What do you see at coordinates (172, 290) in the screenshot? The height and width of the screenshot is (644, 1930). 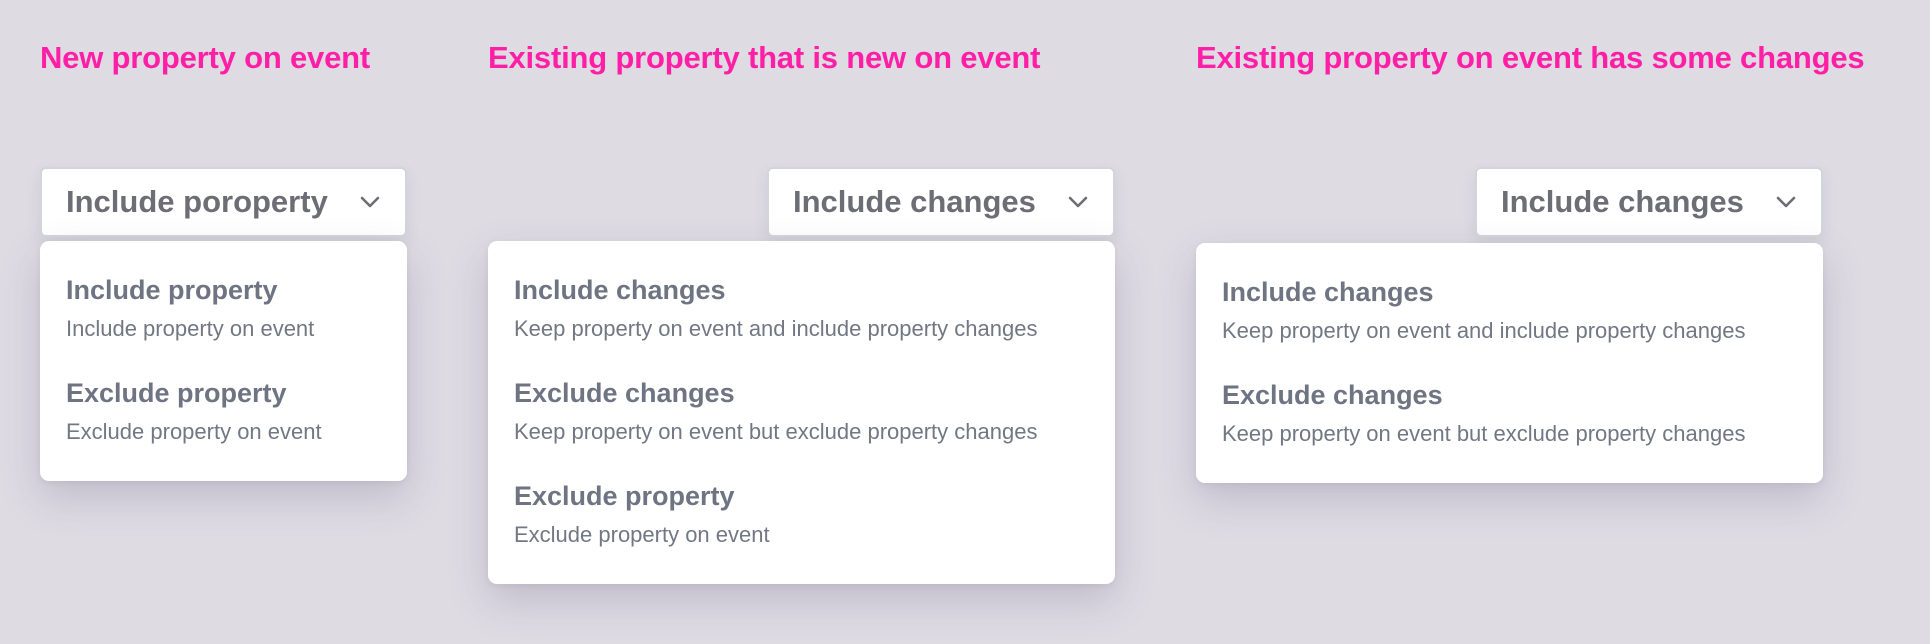 I see `option-title: Include property` at bounding box center [172, 290].